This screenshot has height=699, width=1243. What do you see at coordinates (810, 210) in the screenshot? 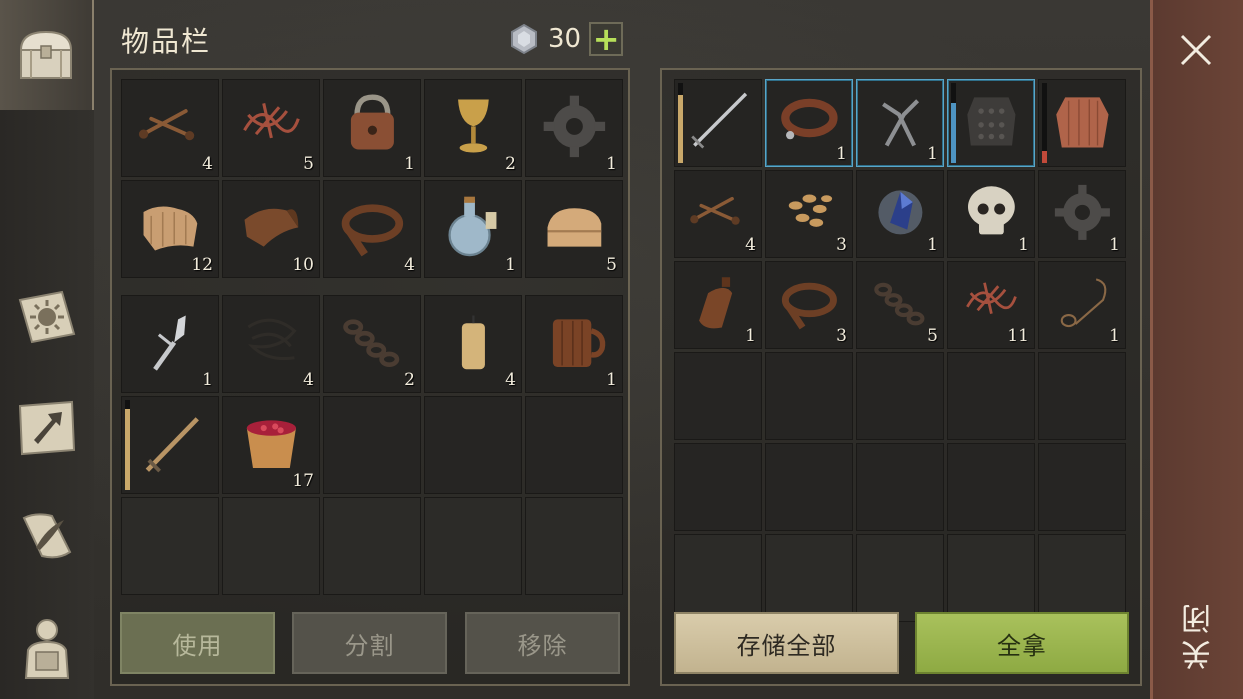
I see `seeds-icon` at bounding box center [810, 210].